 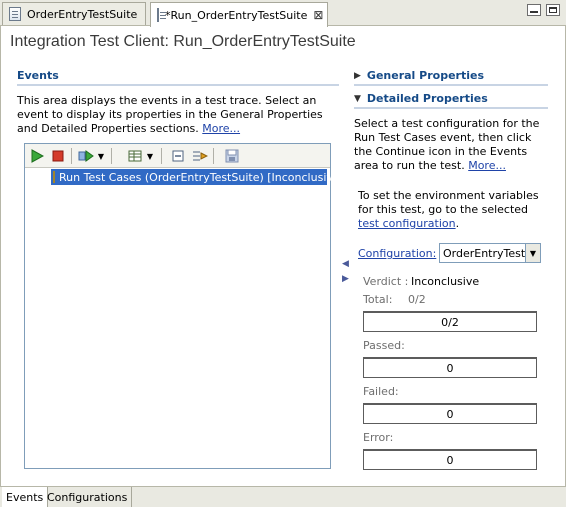 I want to click on table-dropdown: ▼, so click(x=150, y=156).